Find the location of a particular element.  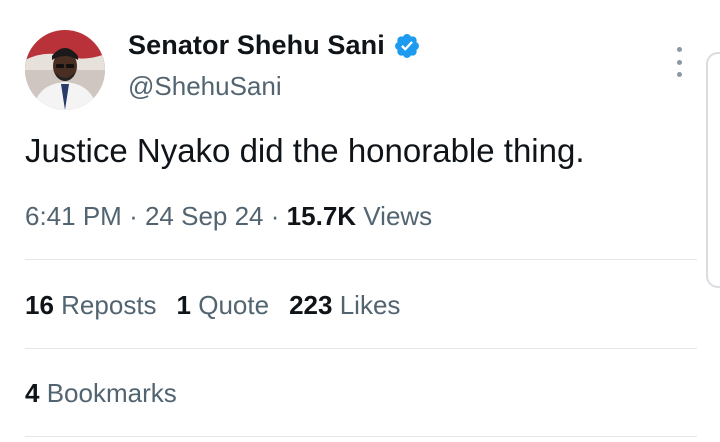

quotes-link: 1 Quote is located at coordinates (223, 305).